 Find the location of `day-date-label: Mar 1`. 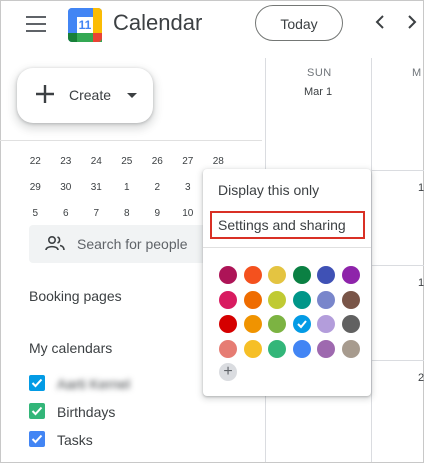

day-date-label: Mar 1 is located at coordinates (318, 92).